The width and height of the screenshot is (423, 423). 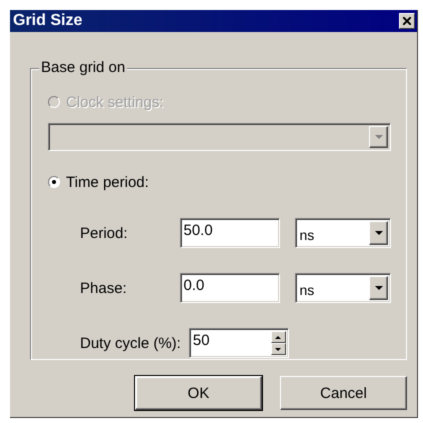 I want to click on group-title: Base grid on, so click(x=83, y=67).